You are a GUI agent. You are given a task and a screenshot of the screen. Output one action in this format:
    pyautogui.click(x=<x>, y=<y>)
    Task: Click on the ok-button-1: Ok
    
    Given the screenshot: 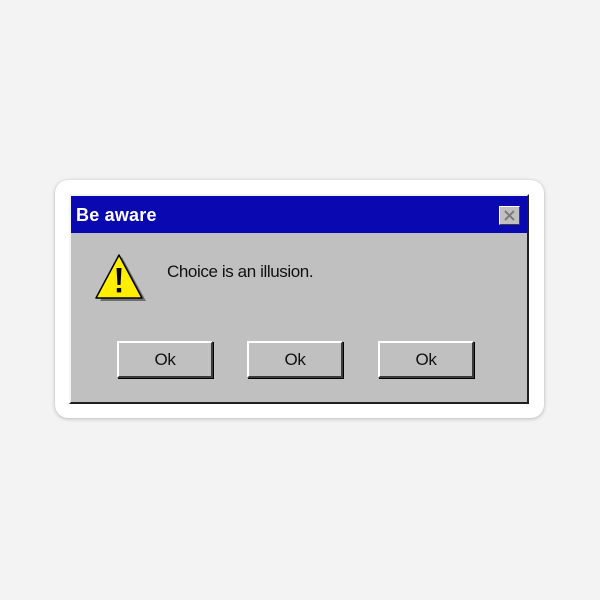 What is the action you would take?
    pyautogui.click(x=165, y=359)
    